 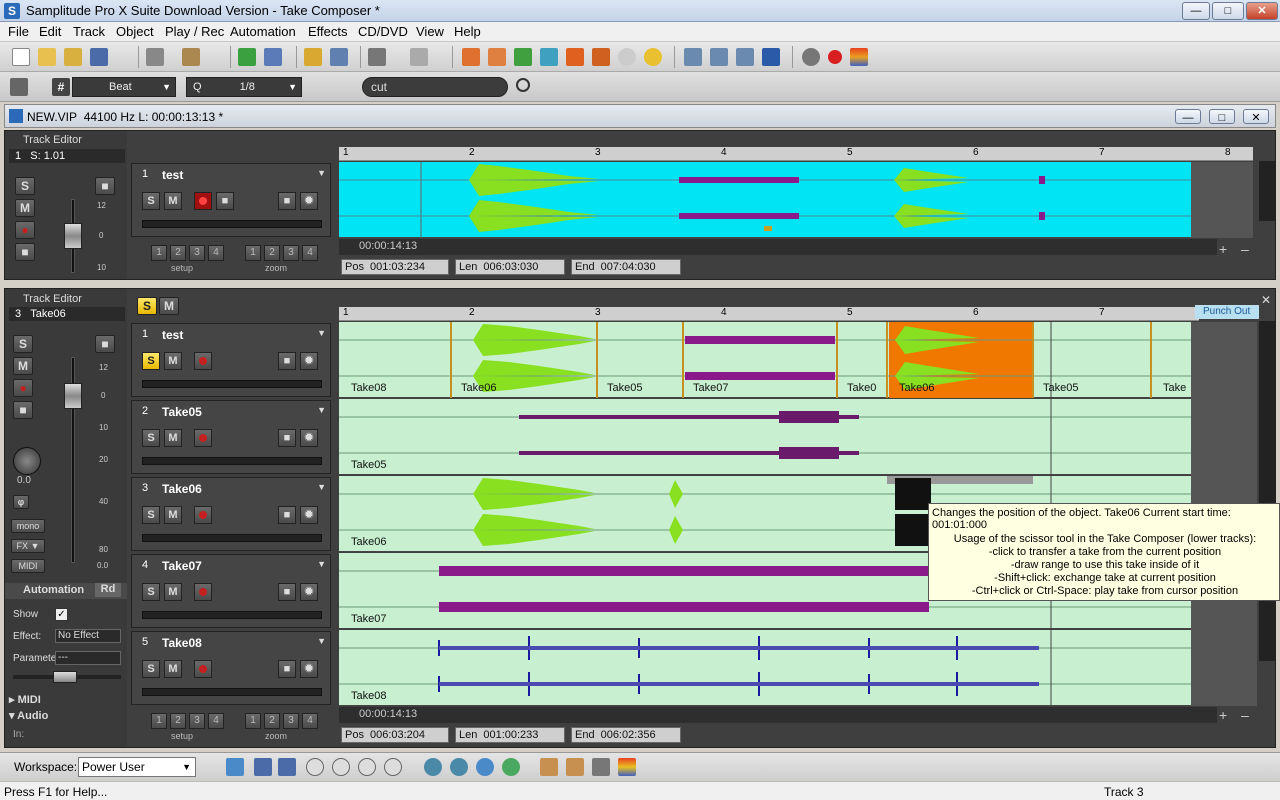 What do you see at coordinates (395, 267) in the screenshot?
I see `upper-pos-field: Pos 001:03:234` at bounding box center [395, 267].